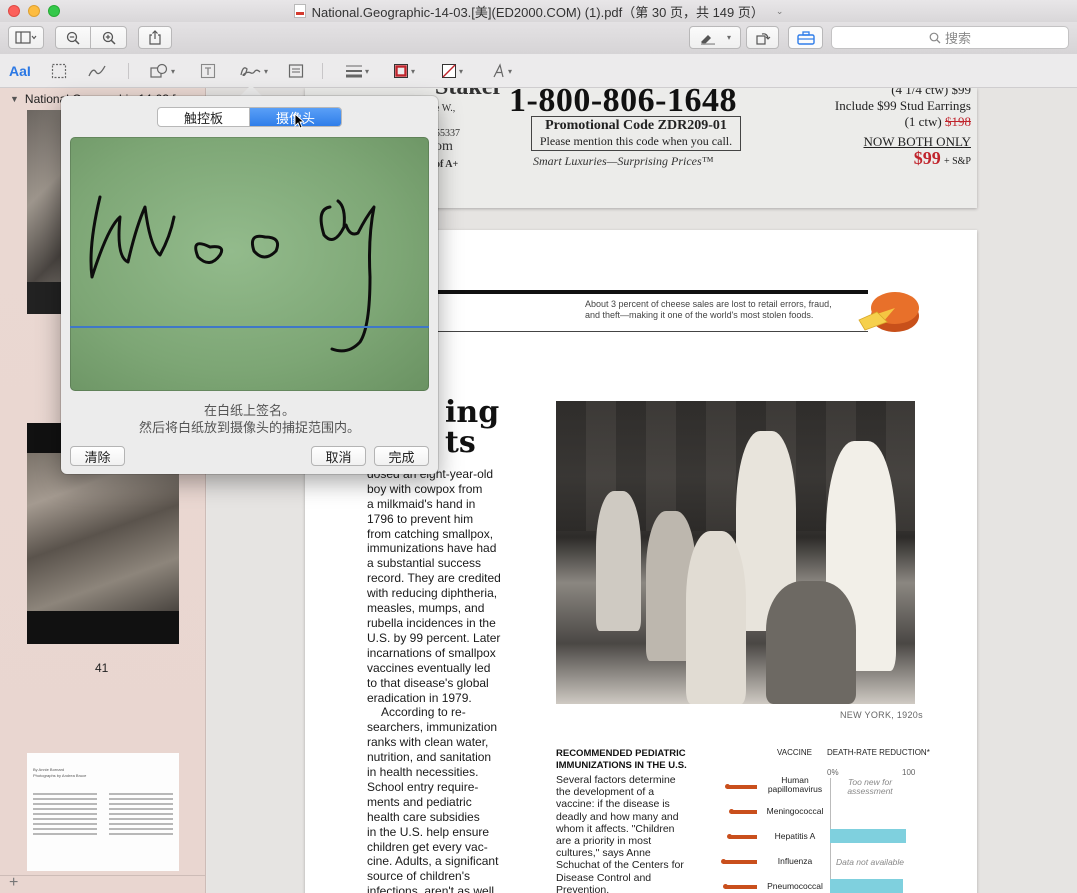 The height and width of the screenshot is (893, 1077). I want to click on body-line: record. They are credited, so click(434, 578).